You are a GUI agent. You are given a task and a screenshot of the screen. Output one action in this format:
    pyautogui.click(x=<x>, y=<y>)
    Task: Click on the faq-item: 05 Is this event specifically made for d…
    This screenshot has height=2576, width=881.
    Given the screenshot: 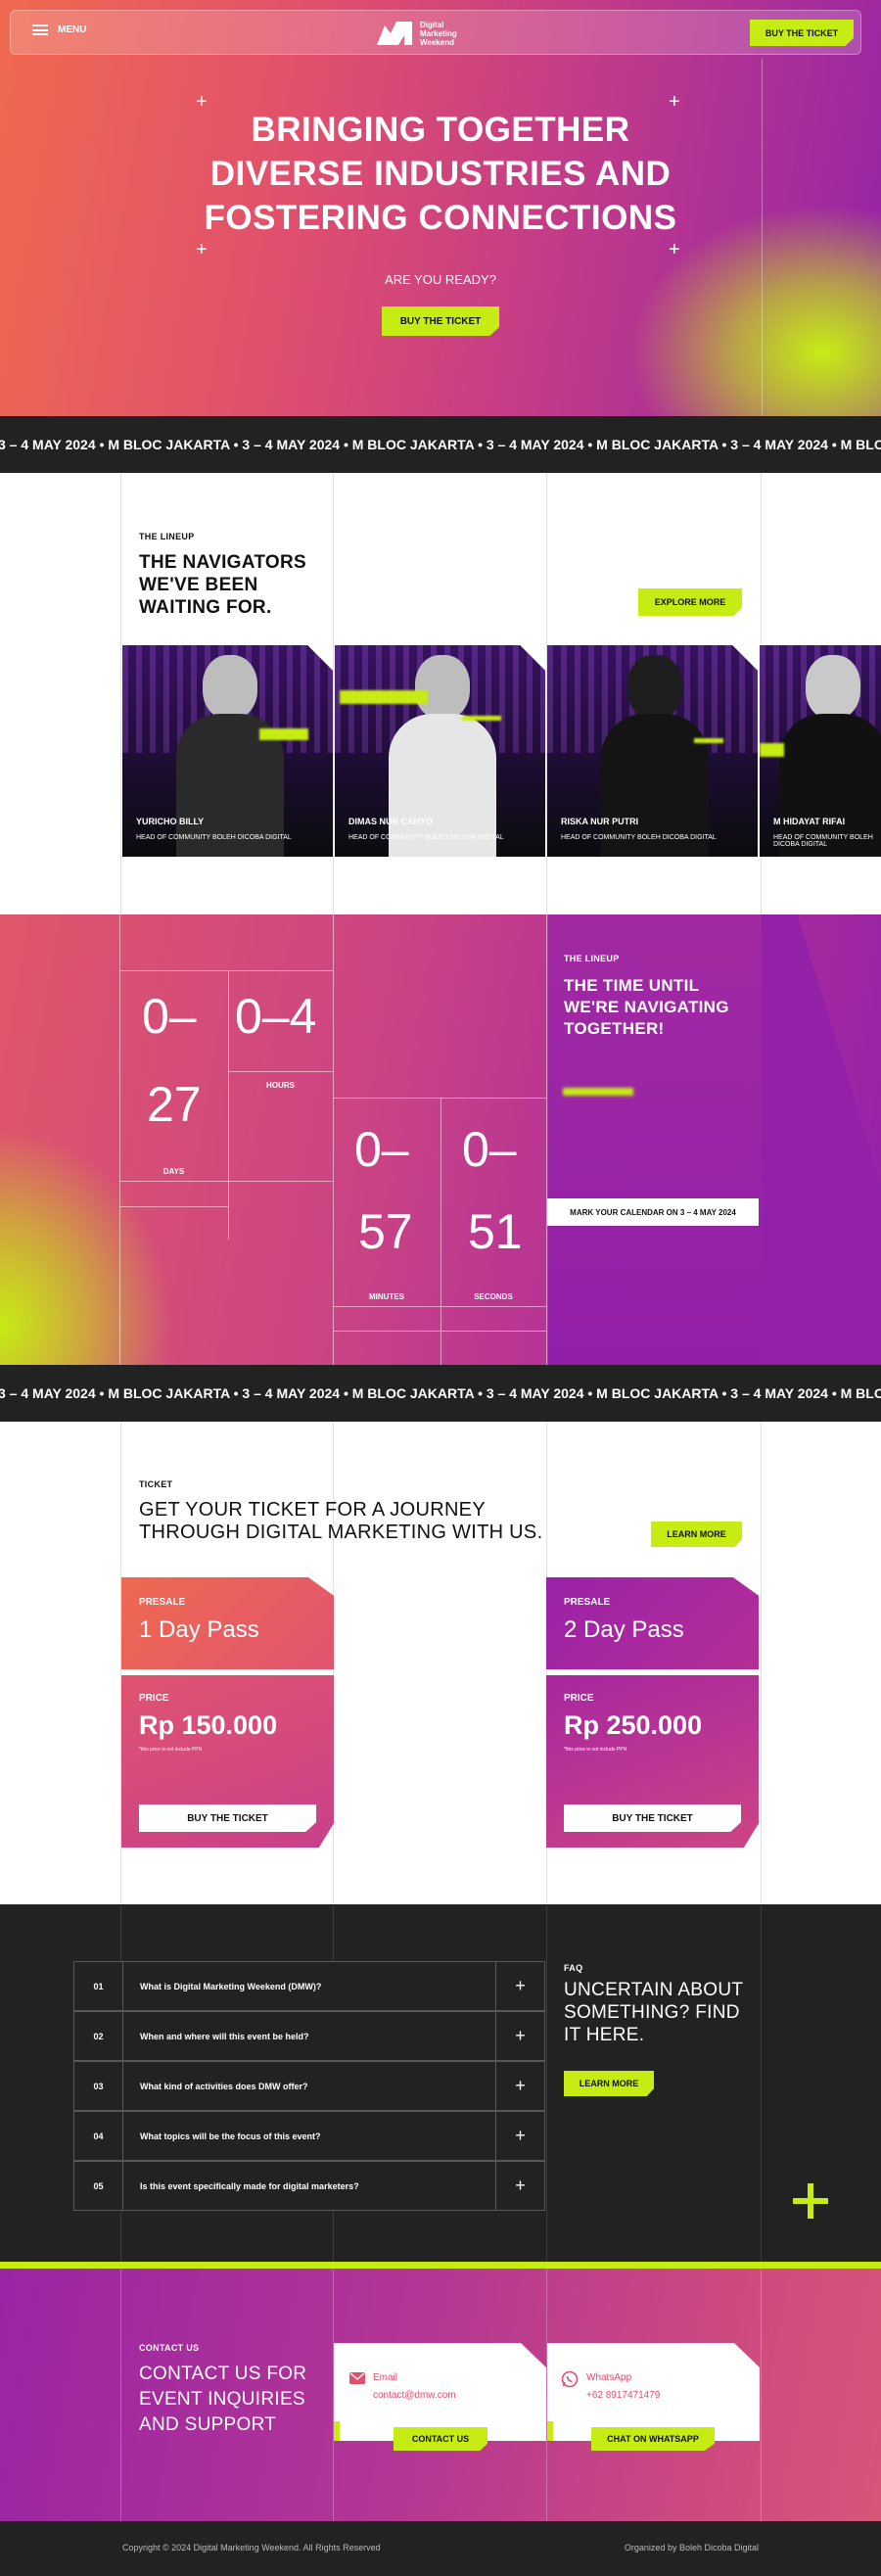 What is the action you would take?
    pyautogui.click(x=309, y=2186)
    